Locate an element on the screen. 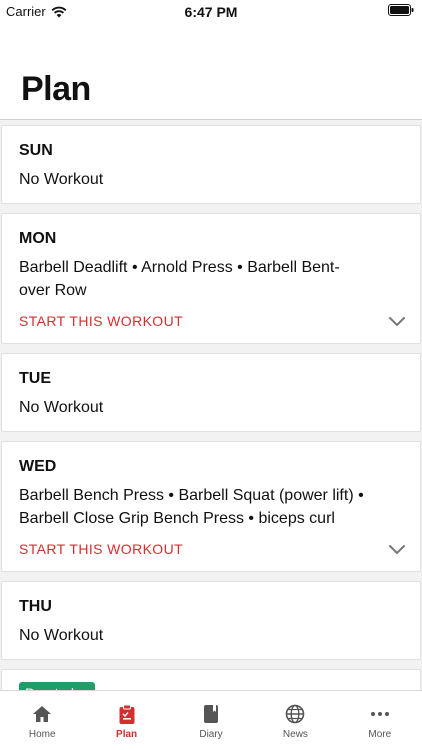 The height and width of the screenshot is (750, 422). tab-label: More is located at coordinates (380, 734).